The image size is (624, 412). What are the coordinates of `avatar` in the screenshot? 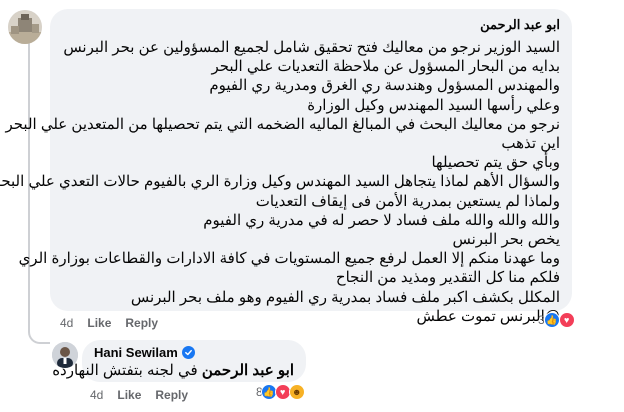 It's located at (25, 27).